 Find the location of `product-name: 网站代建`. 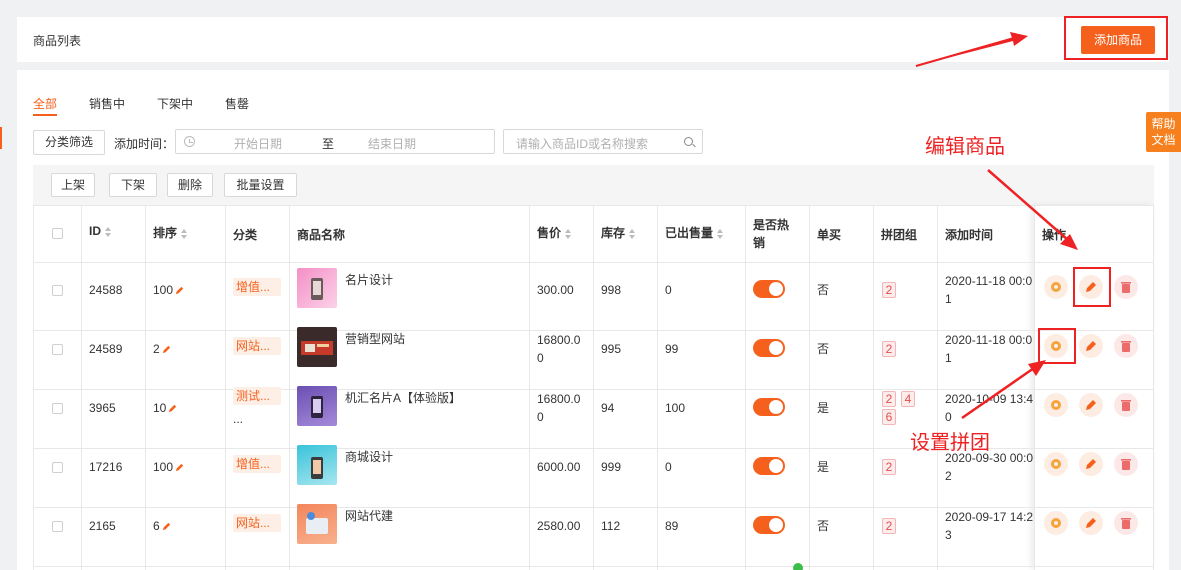

product-name: 网站代建 is located at coordinates (369, 516).